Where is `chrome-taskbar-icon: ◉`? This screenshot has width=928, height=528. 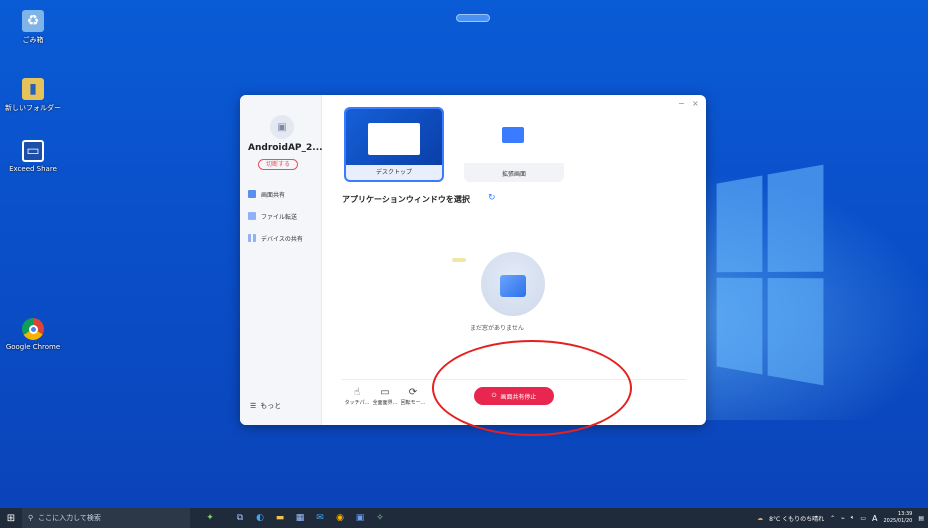 chrome-taskbar-icon: ◉ is located at coordinates (340, 518).